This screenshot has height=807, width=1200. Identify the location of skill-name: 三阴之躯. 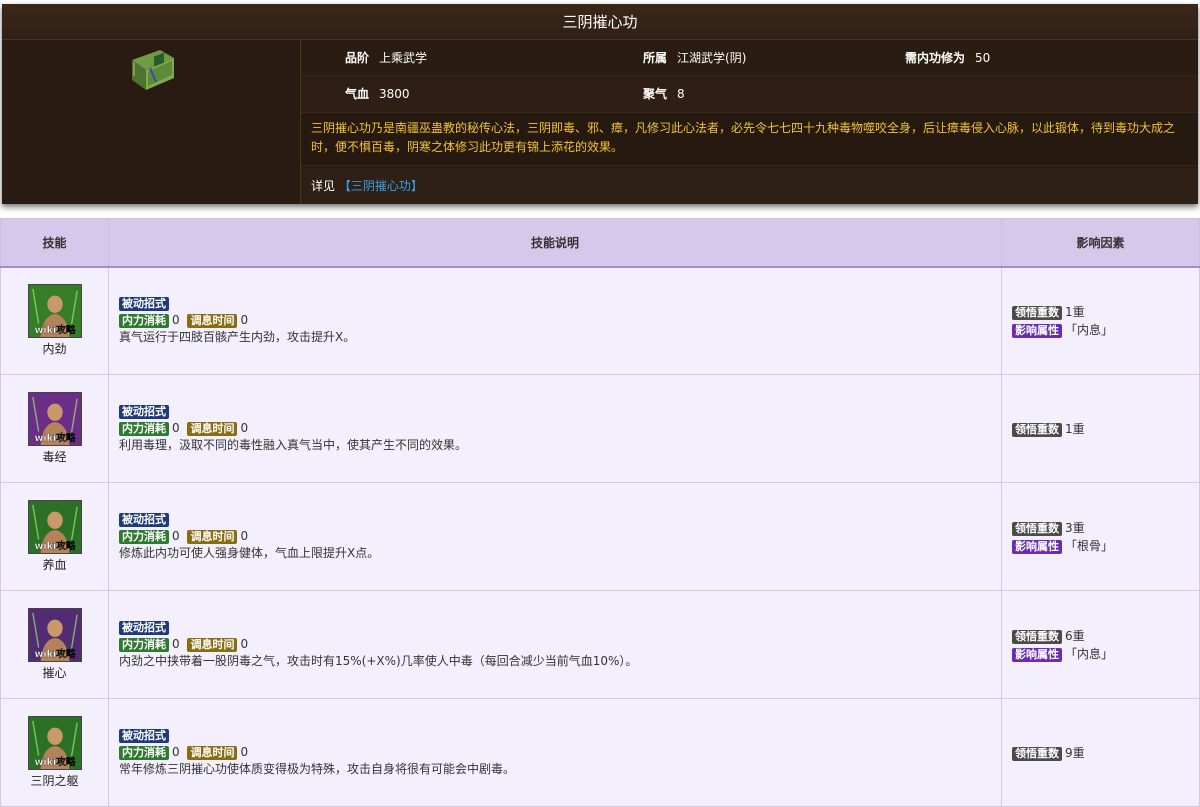
(54, 781).